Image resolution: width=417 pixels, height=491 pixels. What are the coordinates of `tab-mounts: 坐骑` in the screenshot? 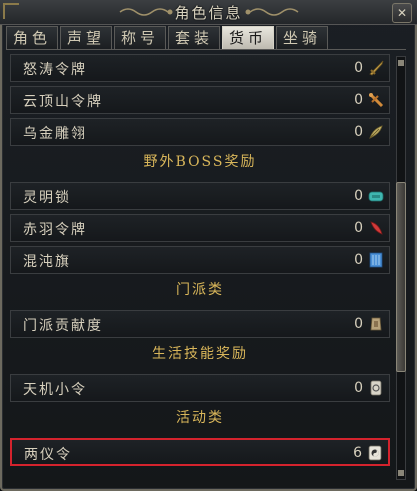 It's located at (302, 37).